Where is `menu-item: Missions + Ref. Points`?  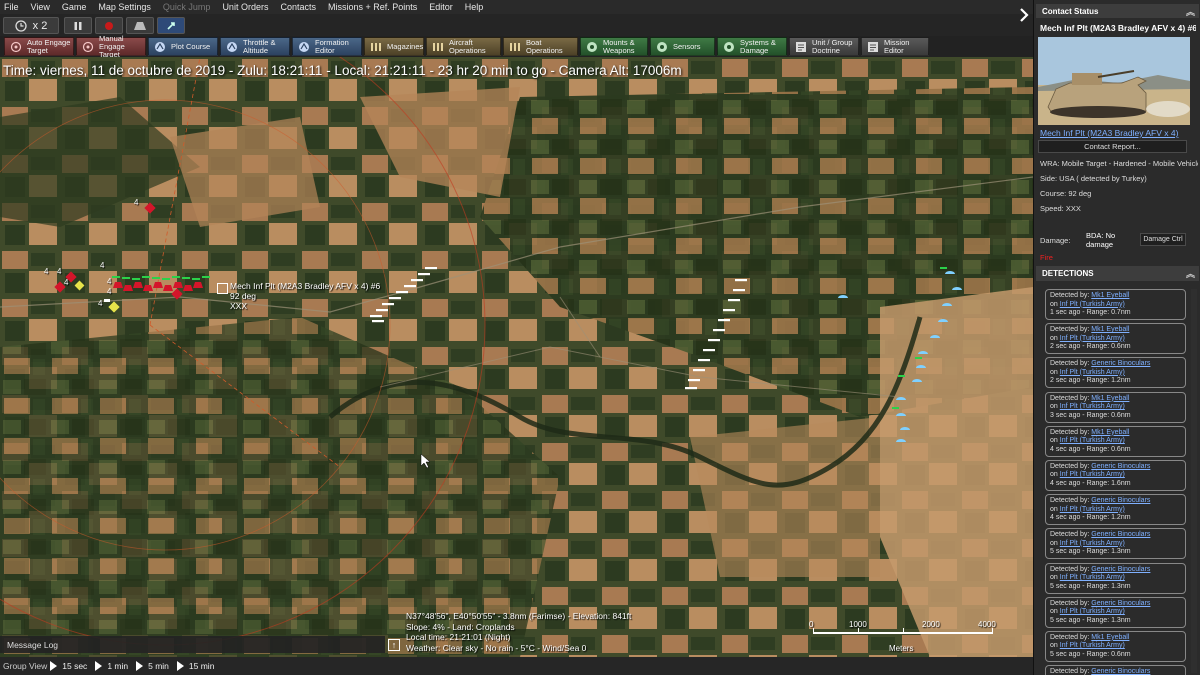 menu-item: Missions + Ref. Points is located at coordinates (372, 7).